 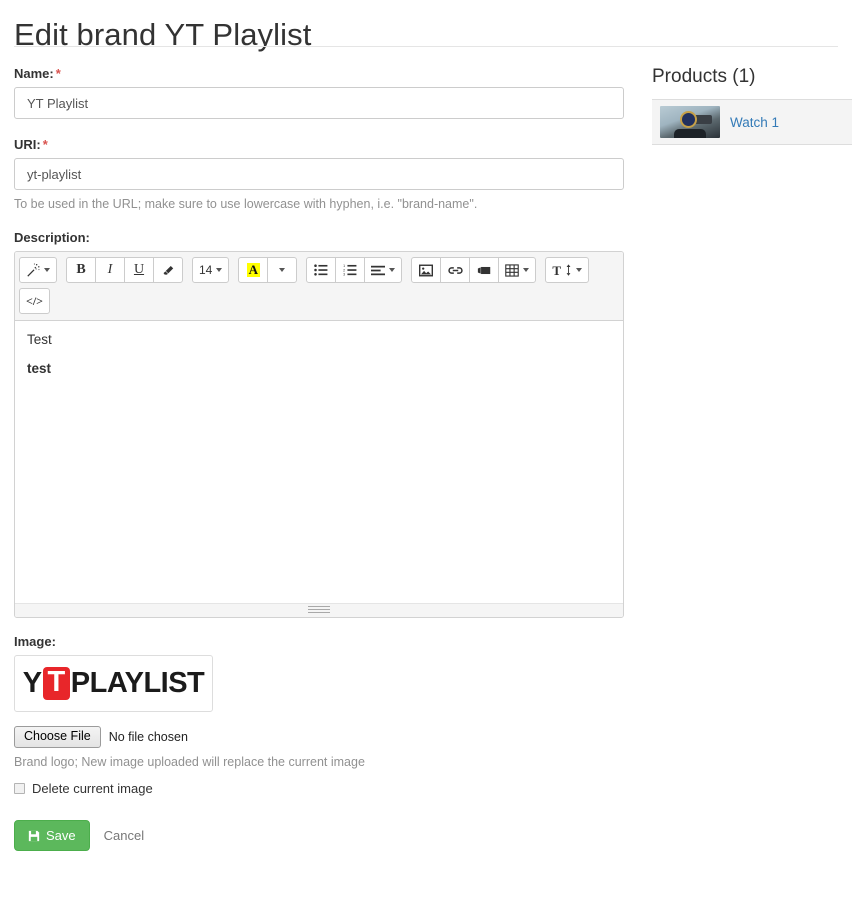 I want to click on brand-logo-preview: Y T PLAYLIST, so click(x=113, y=683).